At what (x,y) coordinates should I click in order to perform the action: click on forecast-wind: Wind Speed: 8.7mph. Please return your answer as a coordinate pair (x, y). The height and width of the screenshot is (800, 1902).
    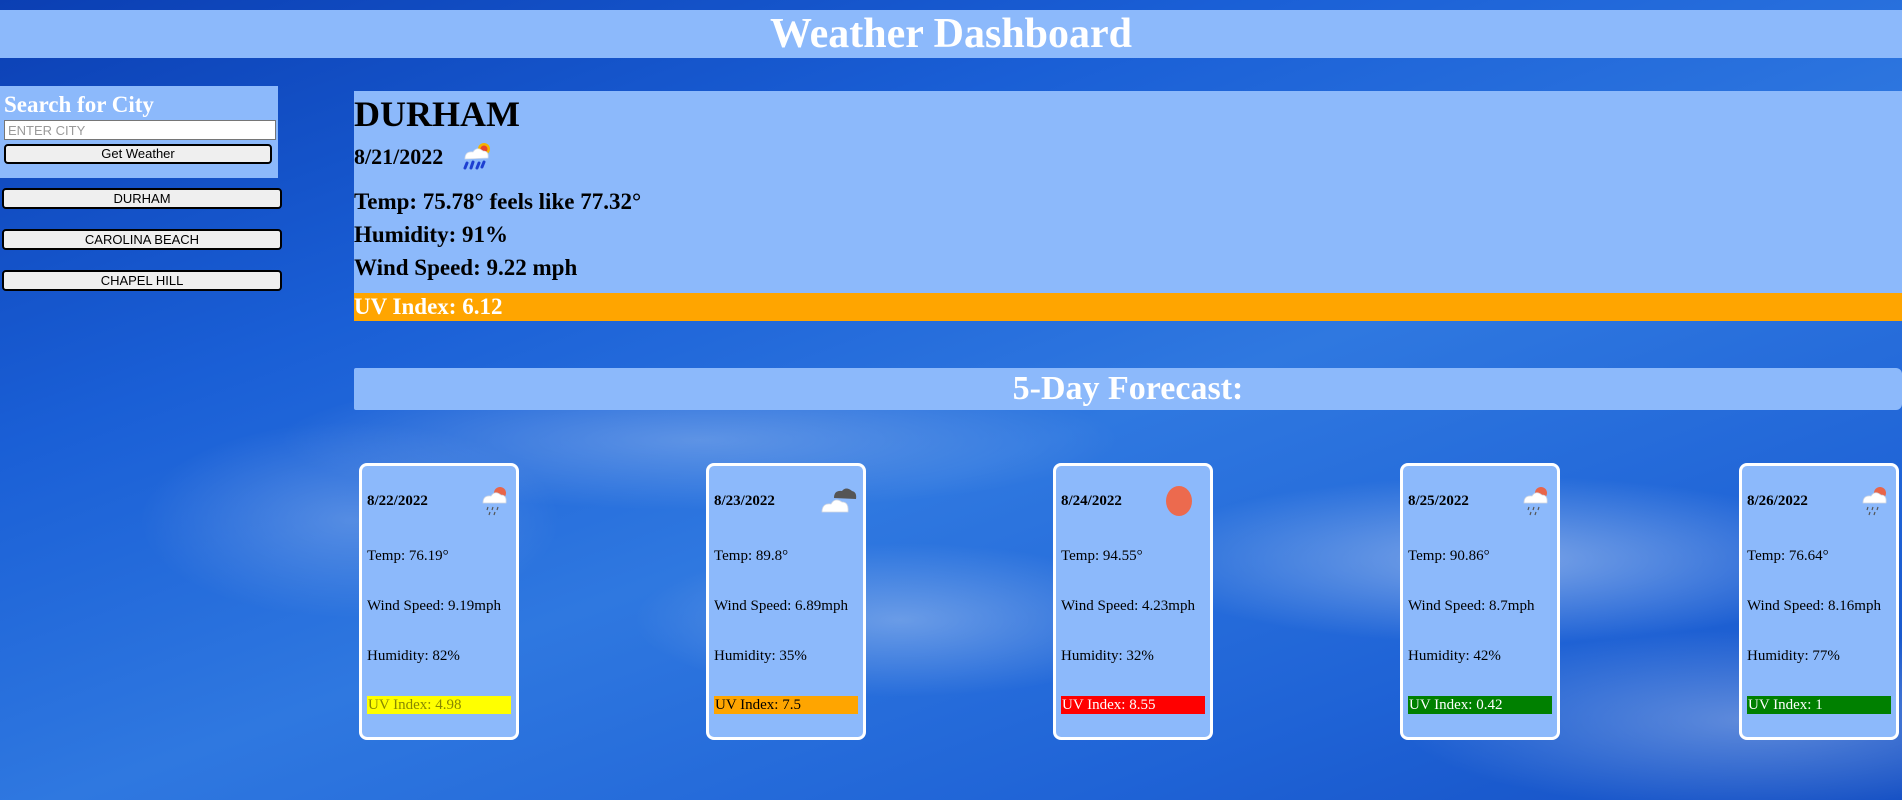
    Looking at the image, I should click on (1471, 606).